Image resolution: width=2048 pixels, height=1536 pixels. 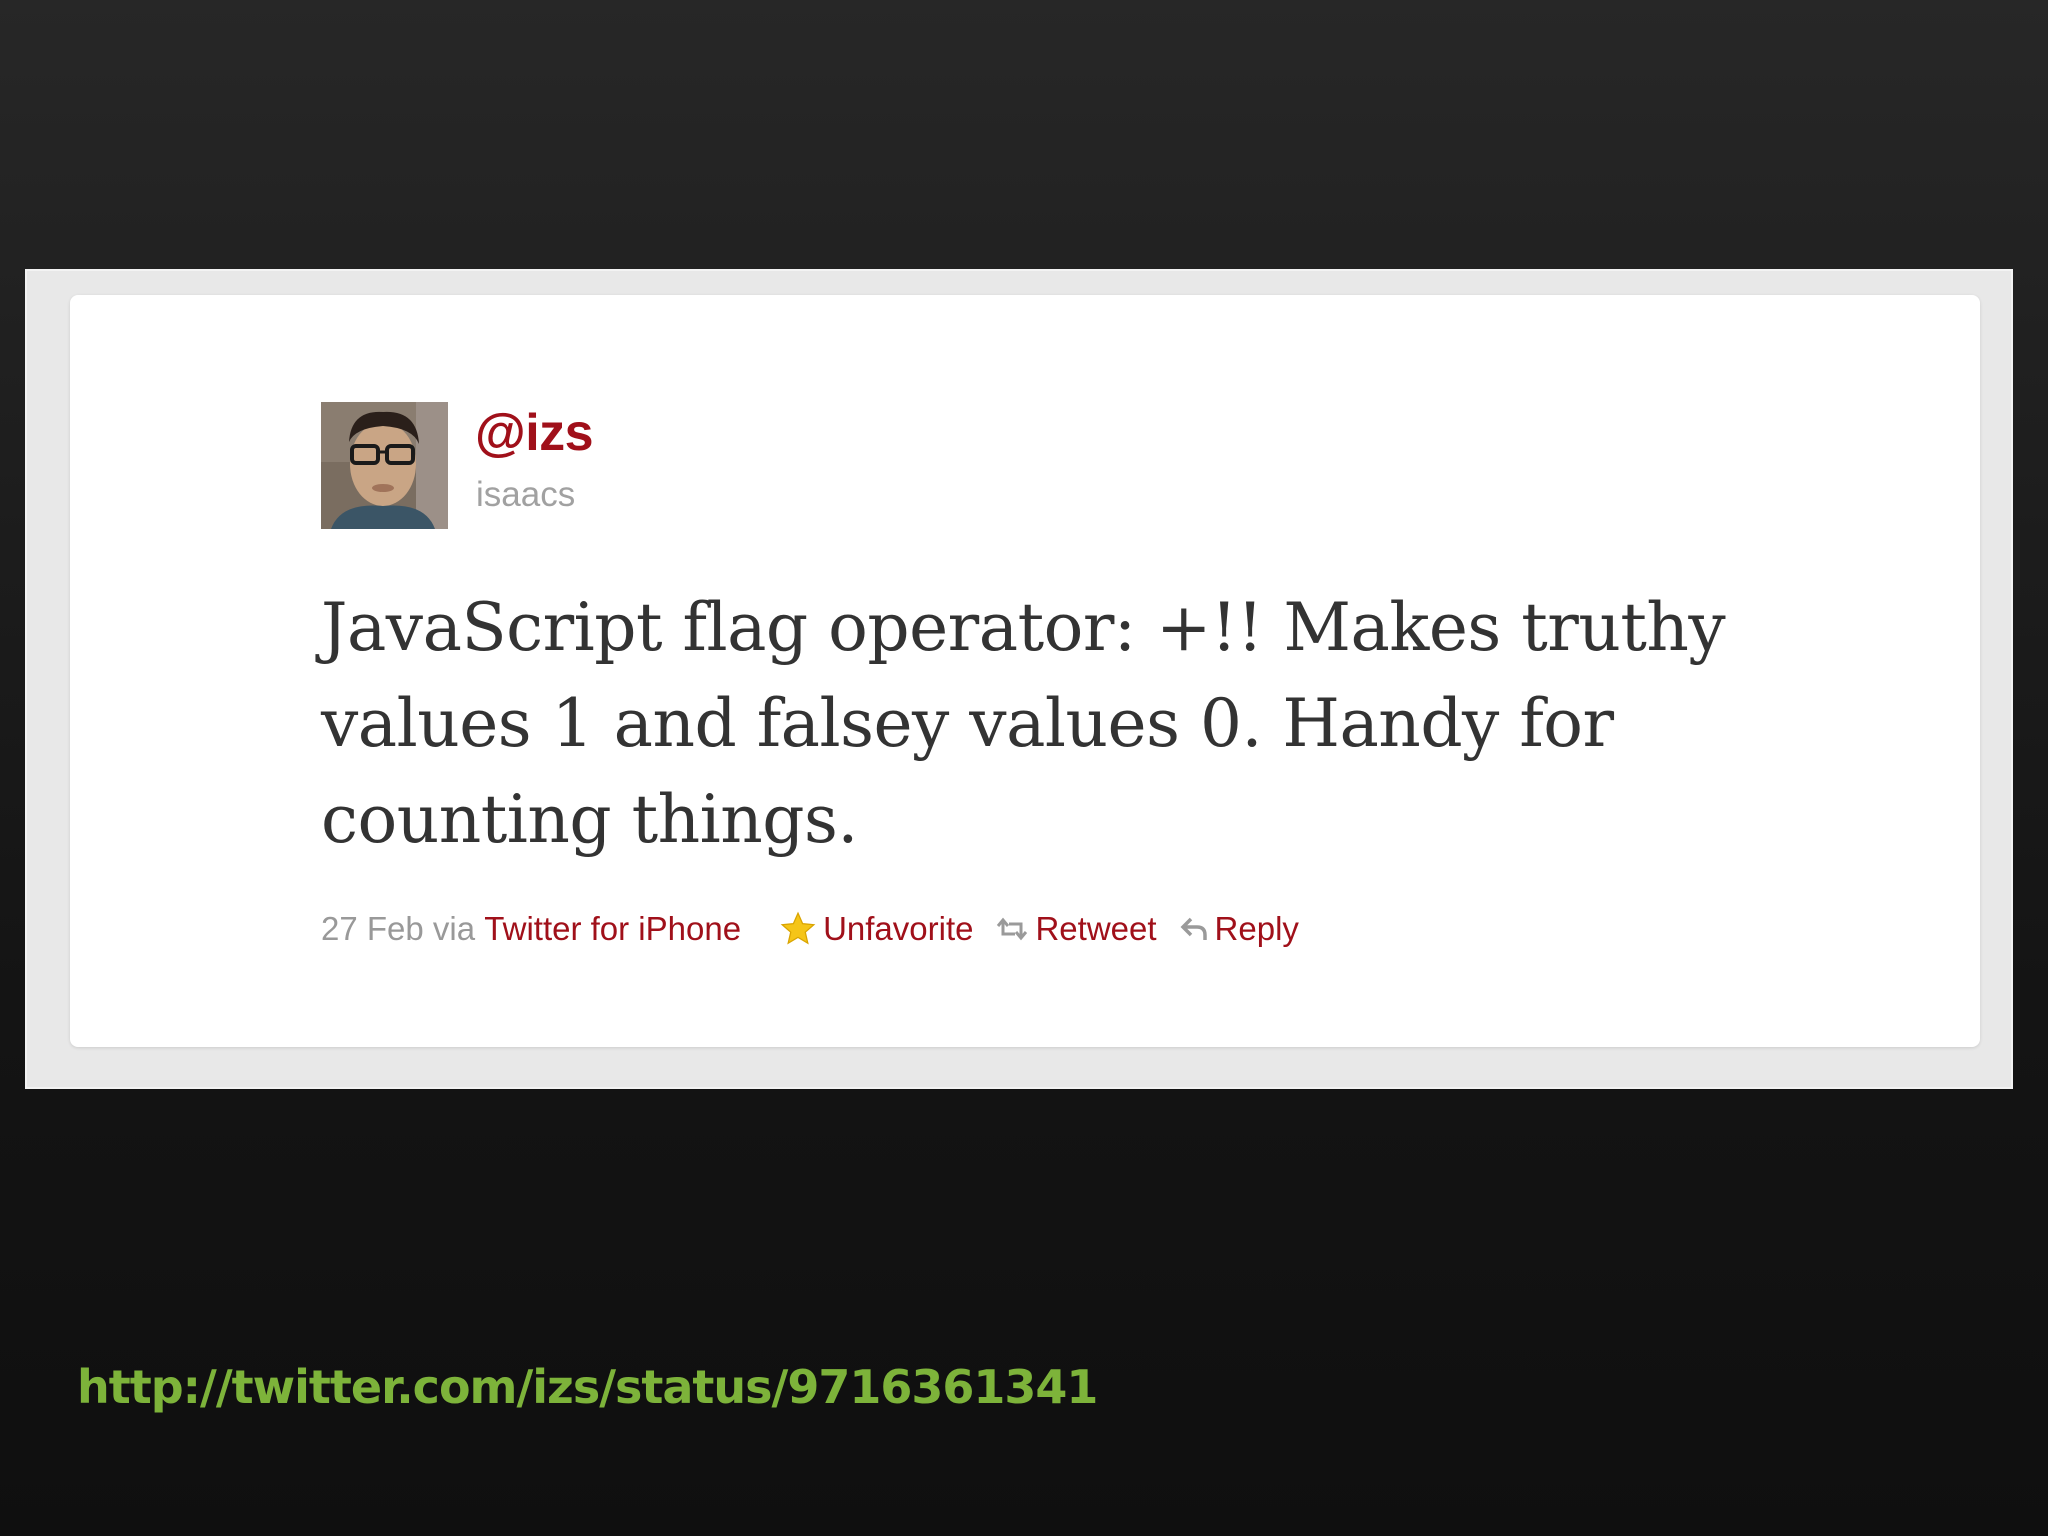 I want to click on tweet-meta: 27 Feb via Twitter for iPhone Unfavorite, so click(x=810, y=929).